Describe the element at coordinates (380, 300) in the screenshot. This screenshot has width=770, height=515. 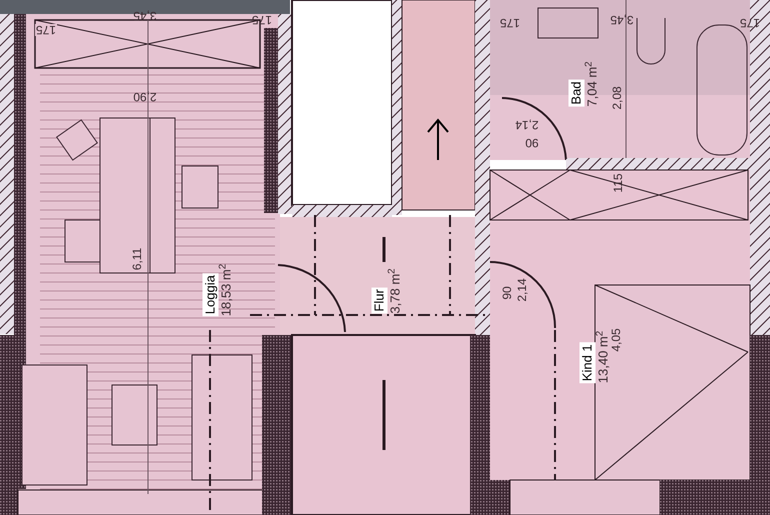
I see `room-name: Flur` at that location.